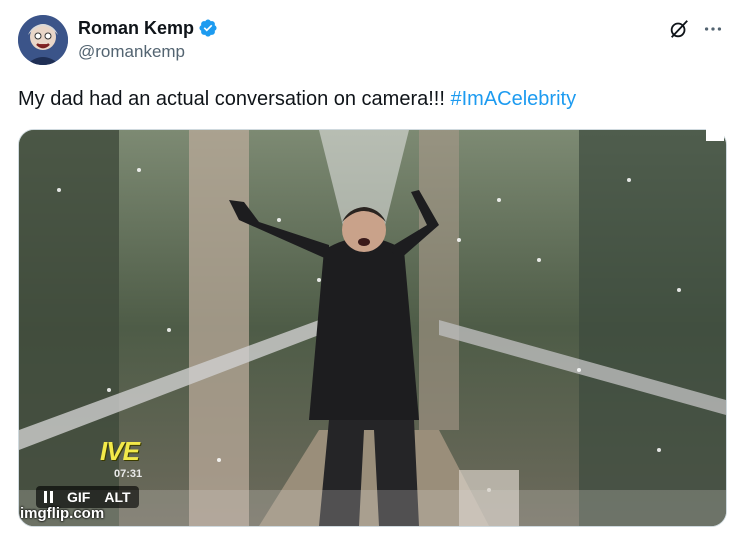 The width and height of the screenshot is (732, 542). What do you see at coordinates (48, 497) in the screenshot?
I see `pause-icon` at bounding box center [48, 497].